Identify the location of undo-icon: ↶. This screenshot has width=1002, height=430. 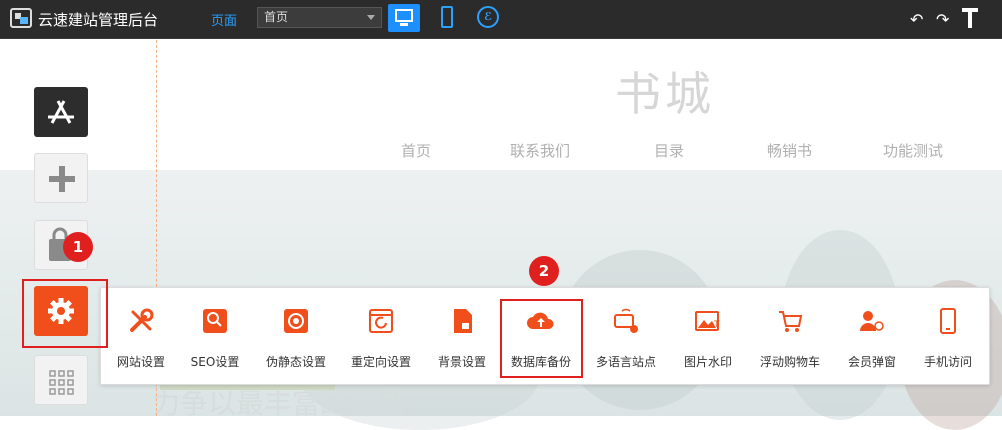
(916, 19).